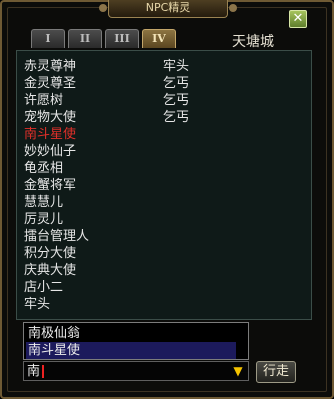 The height and width of the screenshot is (399, 334). What do you see at coordinates (48, 38) in the screenshot?
I see `tab-1: I` at bounding box center [48, 38].